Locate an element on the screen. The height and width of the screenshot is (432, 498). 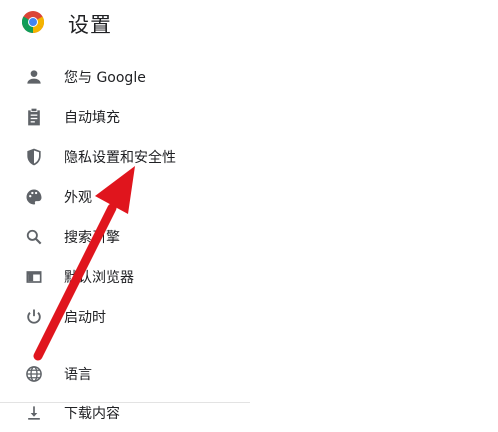
search-icon is located at coordinates (34, 237).